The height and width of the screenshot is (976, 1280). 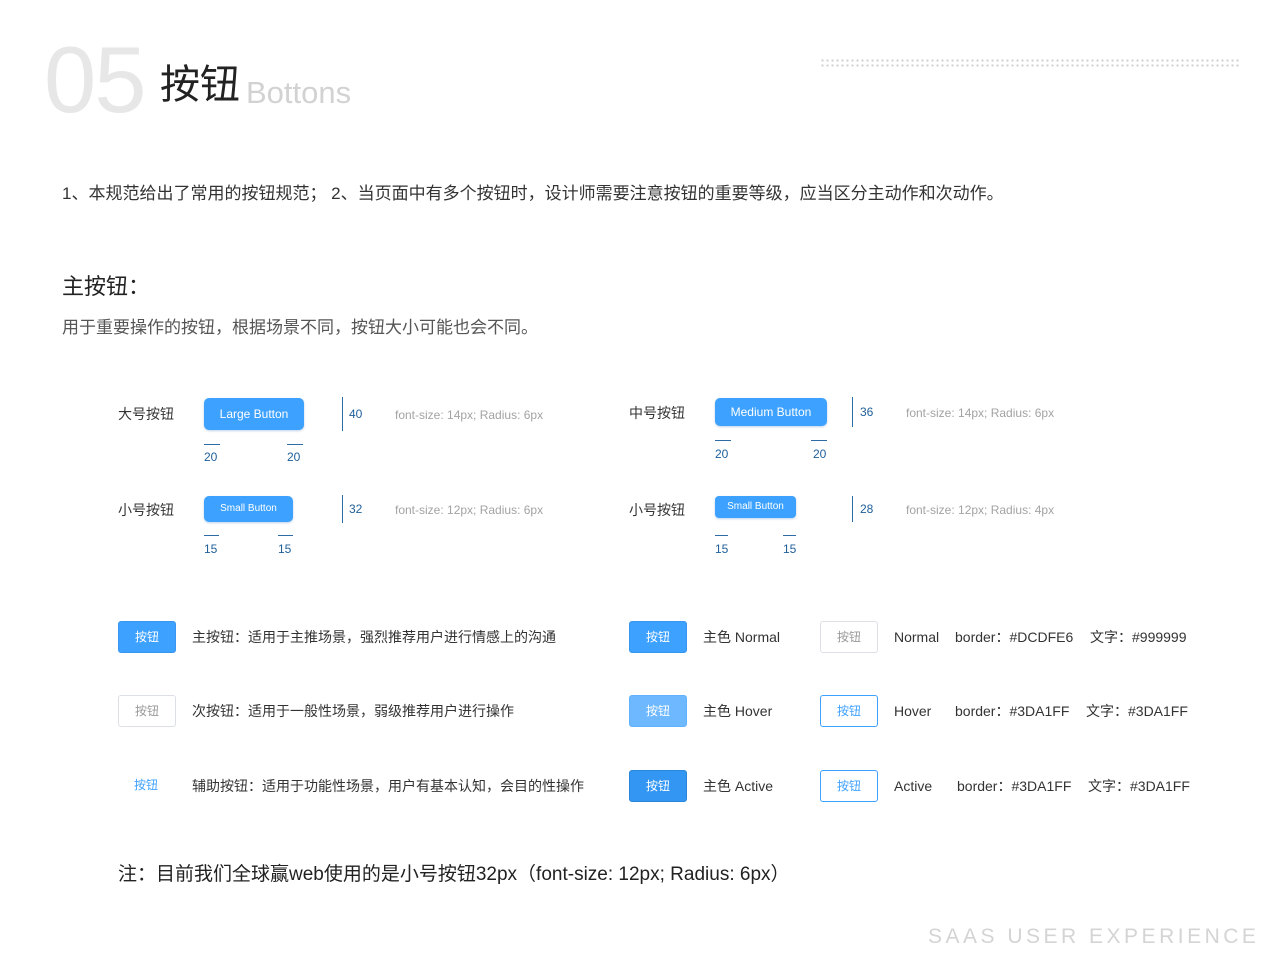 What do you see at coordinates (913, 786) in the screenshot?
I see `state-name: Active` at bounding box center [913, 786].